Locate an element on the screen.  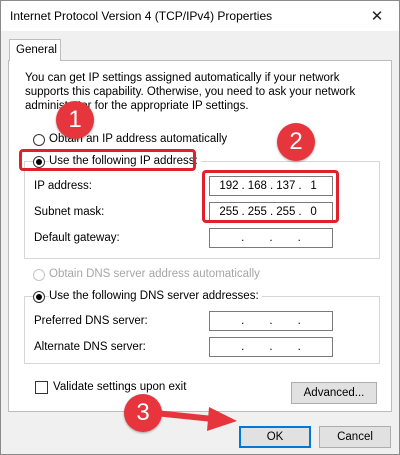
use-following-dns-label: Use the following DNS server addresses: is located at coordinates (155, 296).